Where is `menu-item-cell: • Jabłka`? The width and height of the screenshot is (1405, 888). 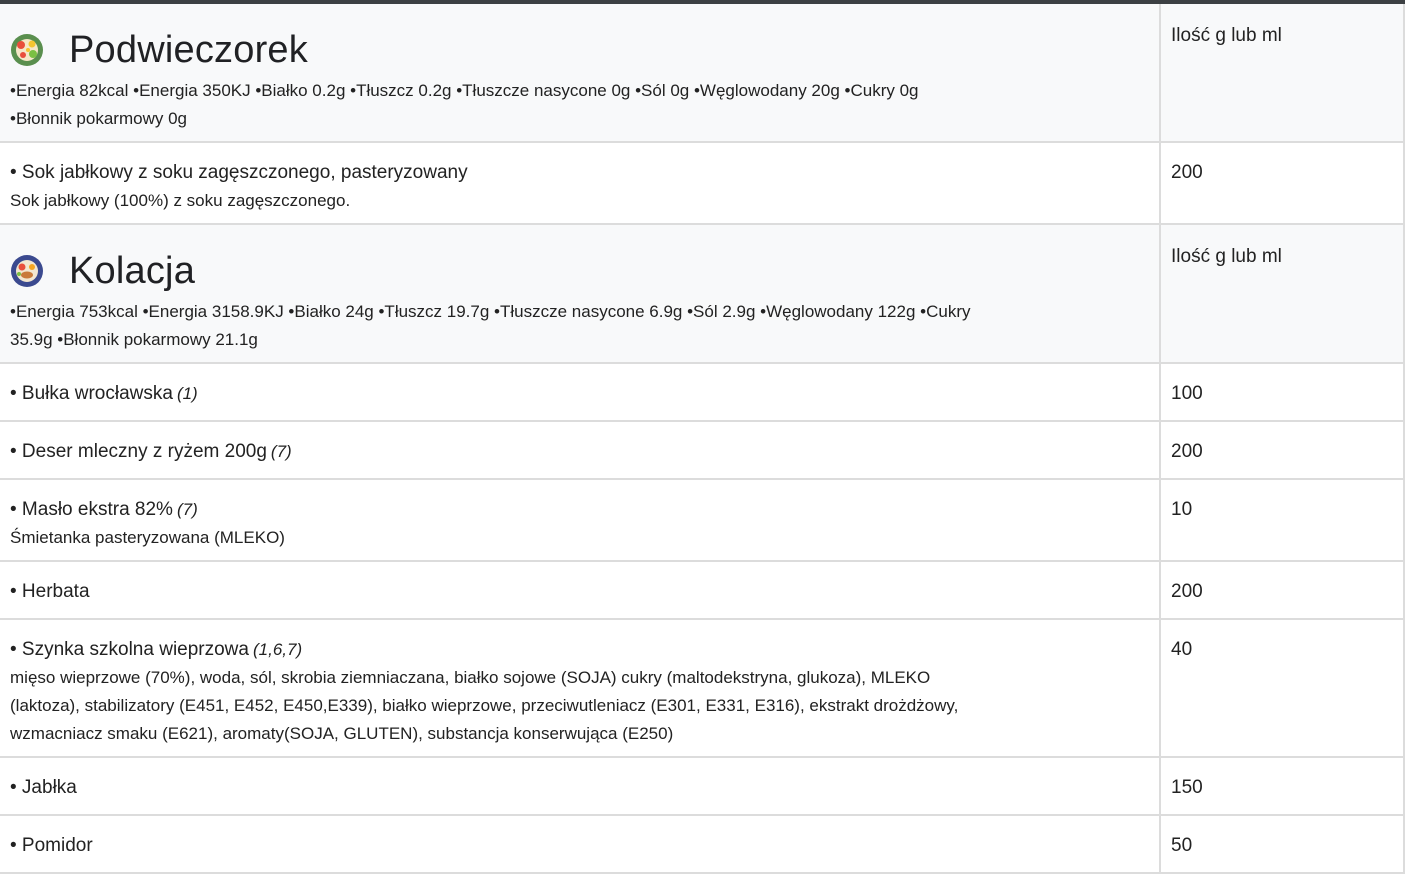
menu-item-cell: • Jabłka is located at coordinates (580, 786).